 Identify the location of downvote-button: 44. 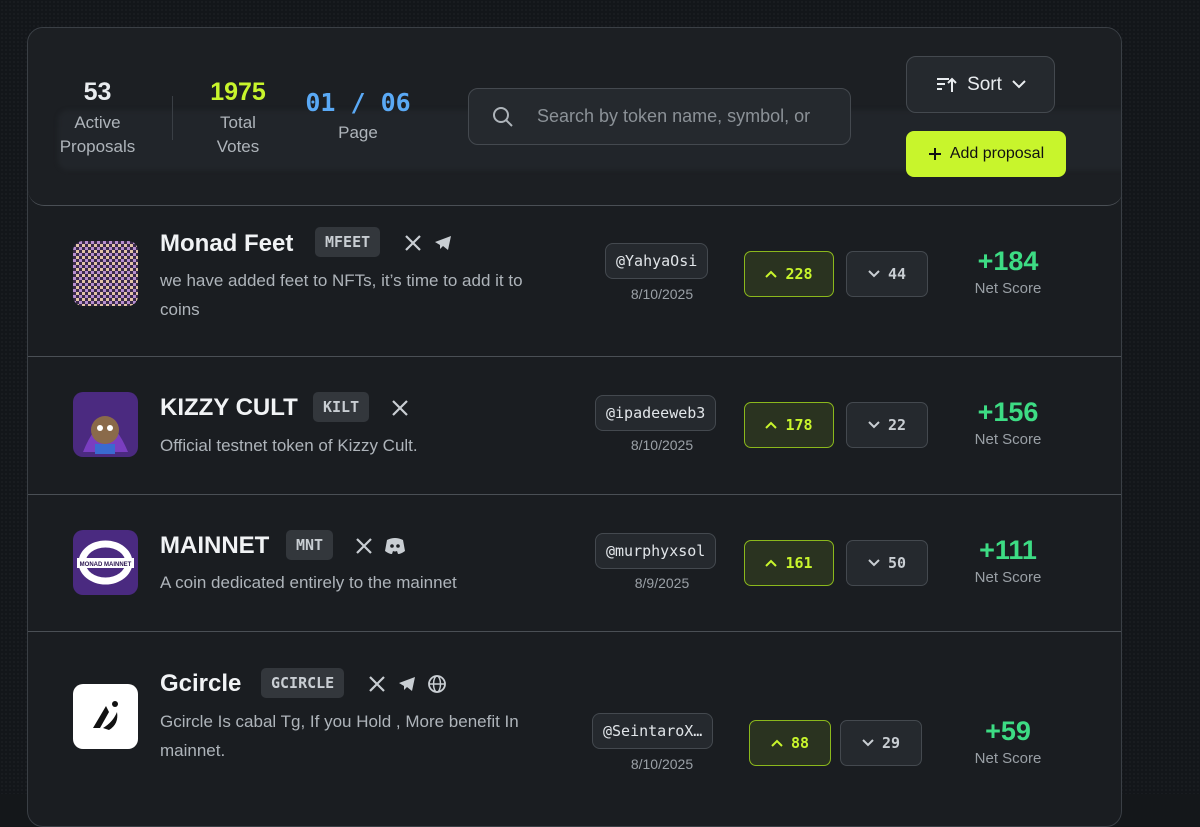
(887, 274).